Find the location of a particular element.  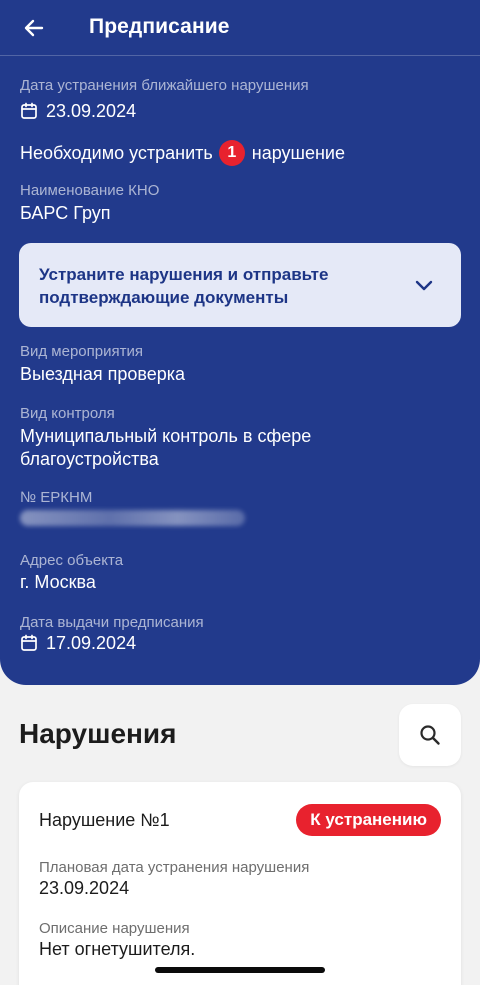

kno-value: БАРС Груп is located at coordinates (65, 213).